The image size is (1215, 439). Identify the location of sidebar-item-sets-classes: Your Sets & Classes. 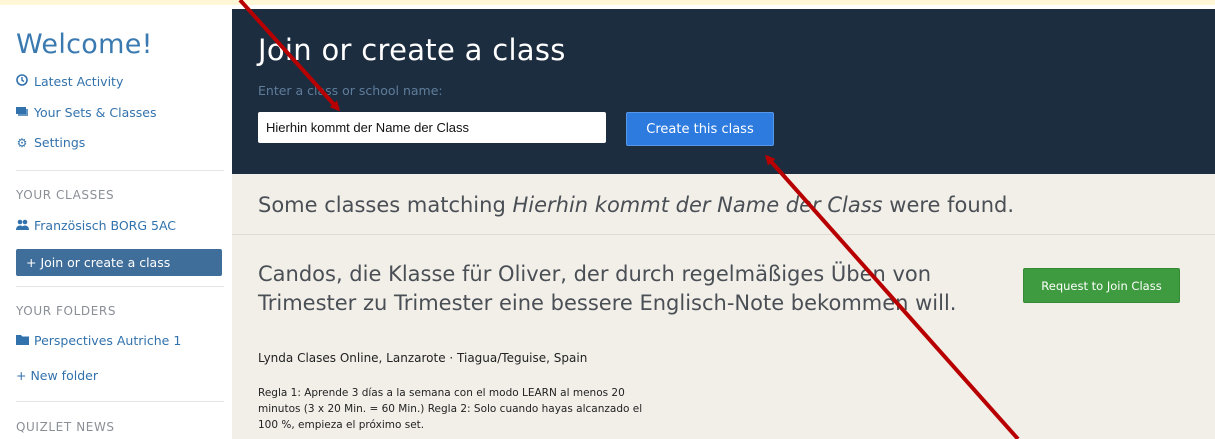
(86, 112).